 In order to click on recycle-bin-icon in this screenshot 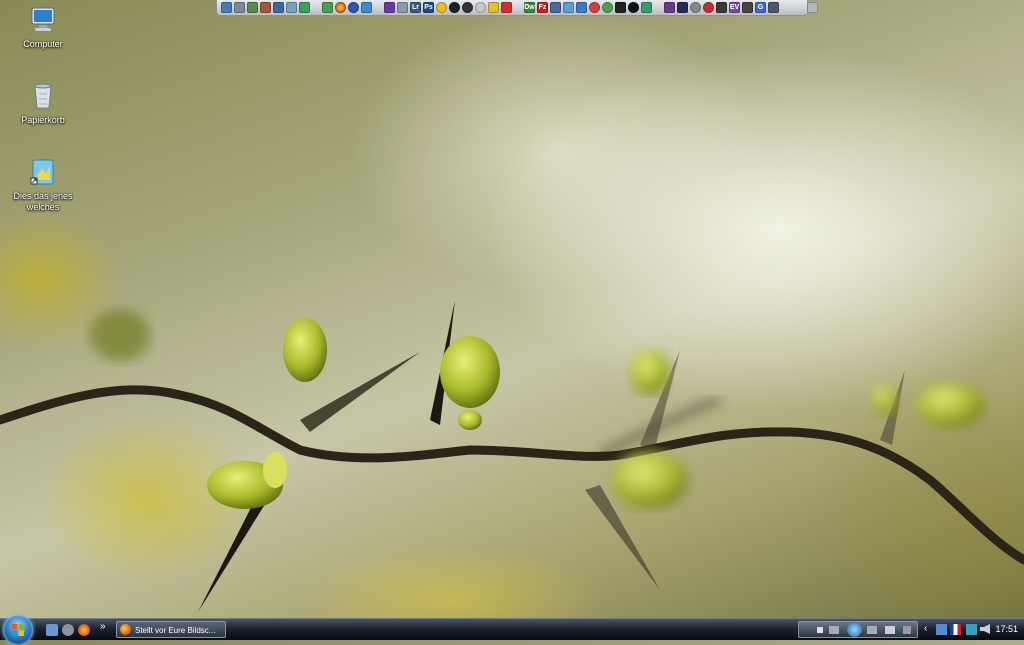, I will do `click(43, 96)`.